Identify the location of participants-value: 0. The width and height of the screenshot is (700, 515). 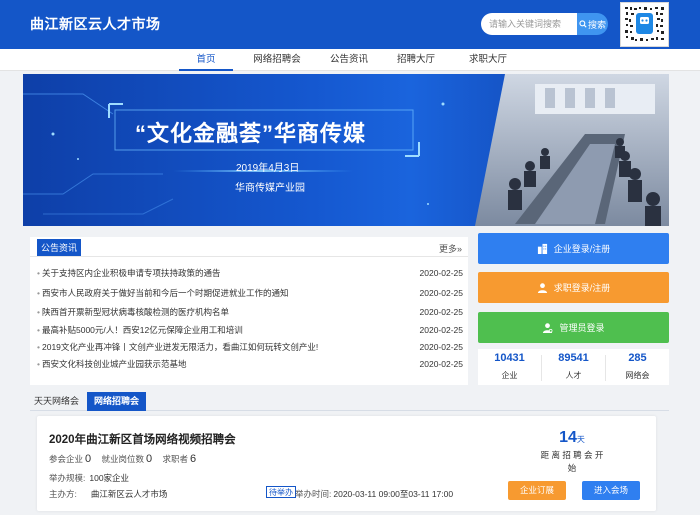
(88, 459).